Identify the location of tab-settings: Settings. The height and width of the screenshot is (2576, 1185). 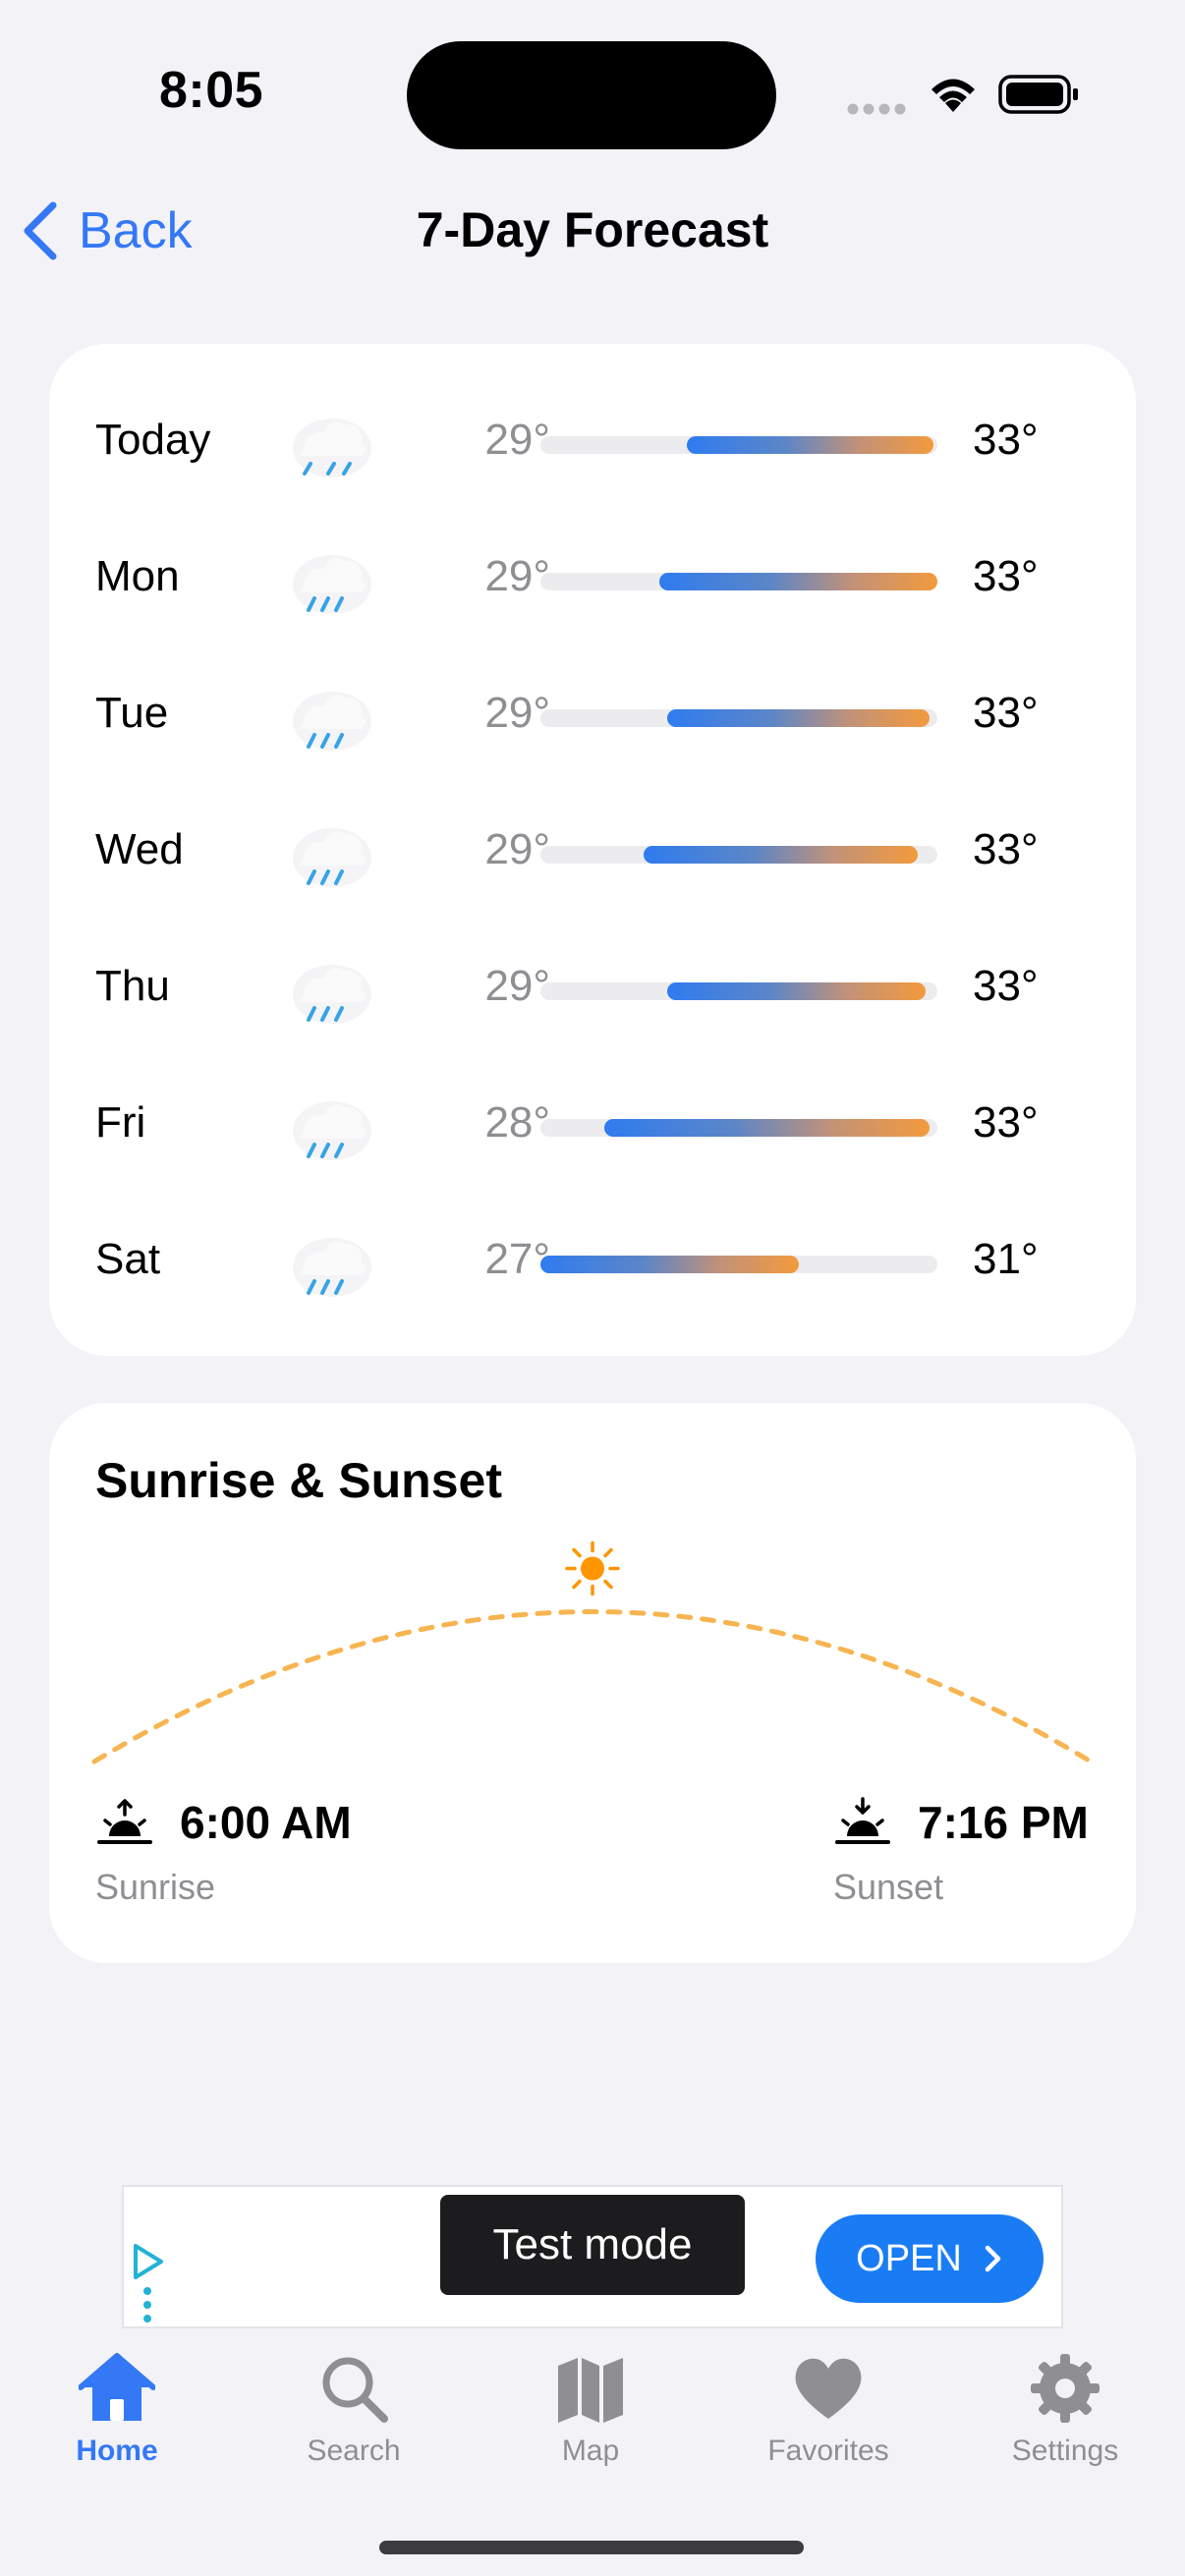
(1065, 2407).